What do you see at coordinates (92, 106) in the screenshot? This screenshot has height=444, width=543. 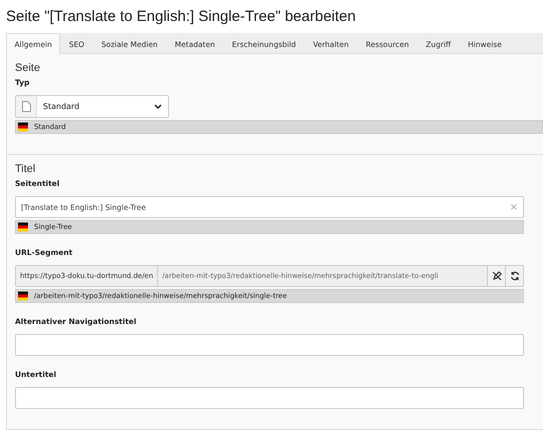 I see `type-select: Standard` at bounding box center [92, 106].